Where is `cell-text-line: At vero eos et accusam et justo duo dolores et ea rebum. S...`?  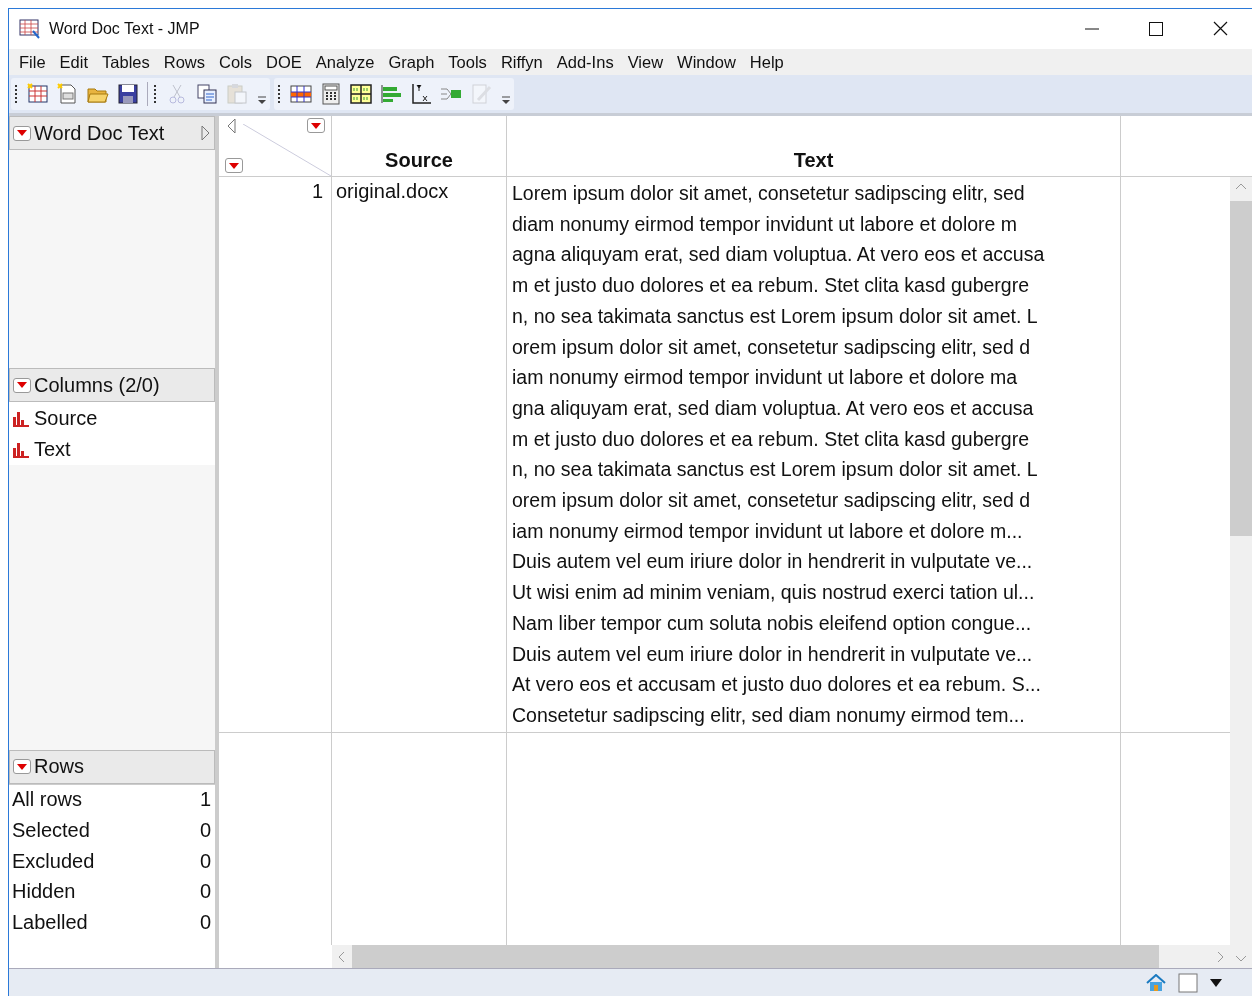 cell-text-line: At vero eos et accusam et justo duo dolores et ea rebum. S... is located at coordinates (777, 685).